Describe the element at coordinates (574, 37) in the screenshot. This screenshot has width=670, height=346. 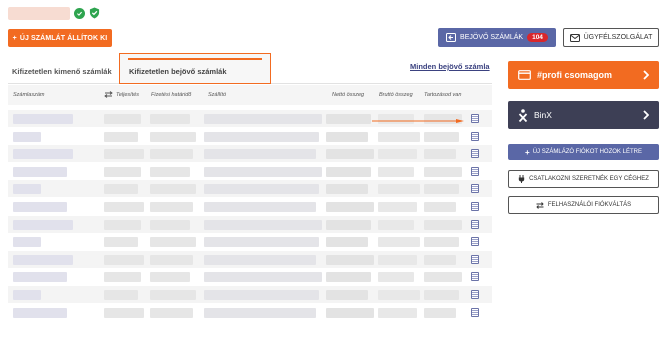
I see `mail-icon` at that location.